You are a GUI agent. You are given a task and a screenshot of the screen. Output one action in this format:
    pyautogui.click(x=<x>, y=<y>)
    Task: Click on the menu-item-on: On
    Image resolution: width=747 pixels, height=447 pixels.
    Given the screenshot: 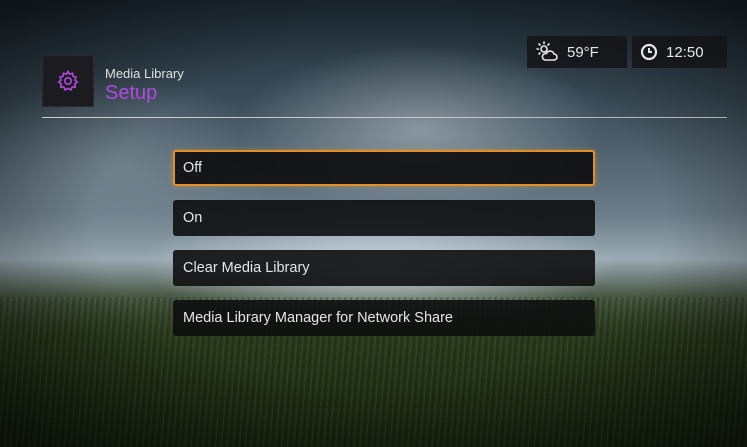 What is the action you would take?
    pyautogui.click(x=384, y=218)
    